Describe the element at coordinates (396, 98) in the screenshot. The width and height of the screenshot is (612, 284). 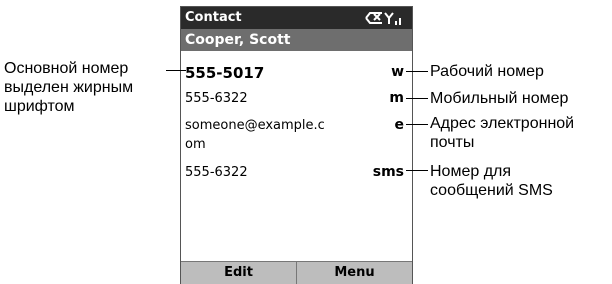
I see `mobile-type-label: m` at that location.